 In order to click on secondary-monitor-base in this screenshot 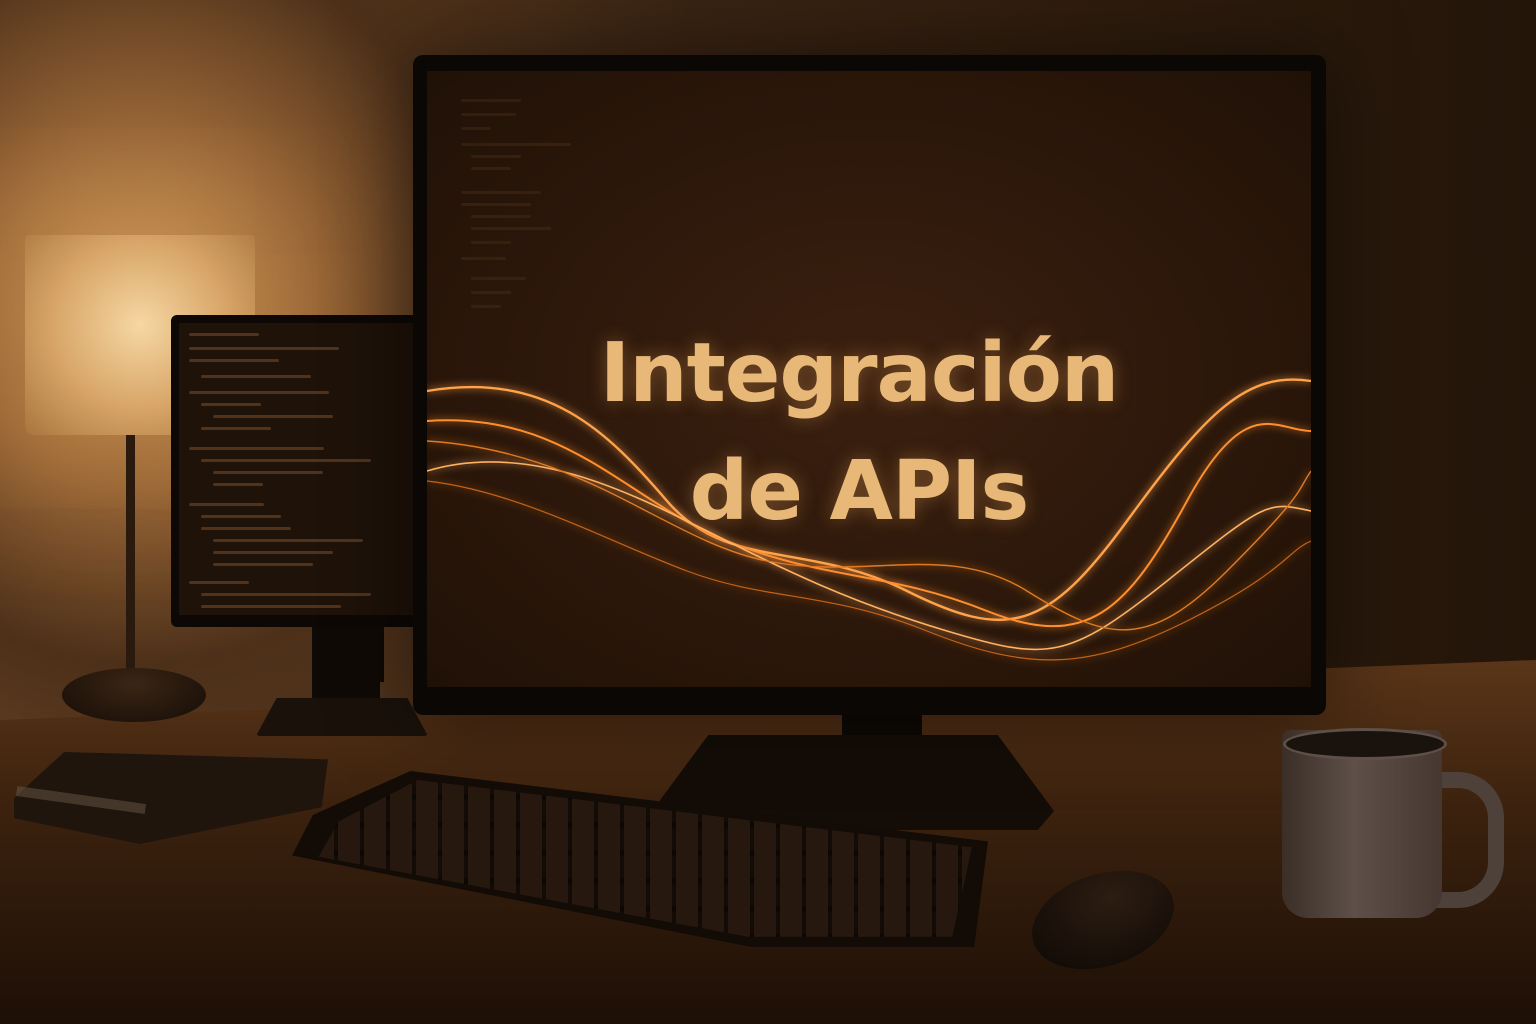, I will do `click(342, 717)`.